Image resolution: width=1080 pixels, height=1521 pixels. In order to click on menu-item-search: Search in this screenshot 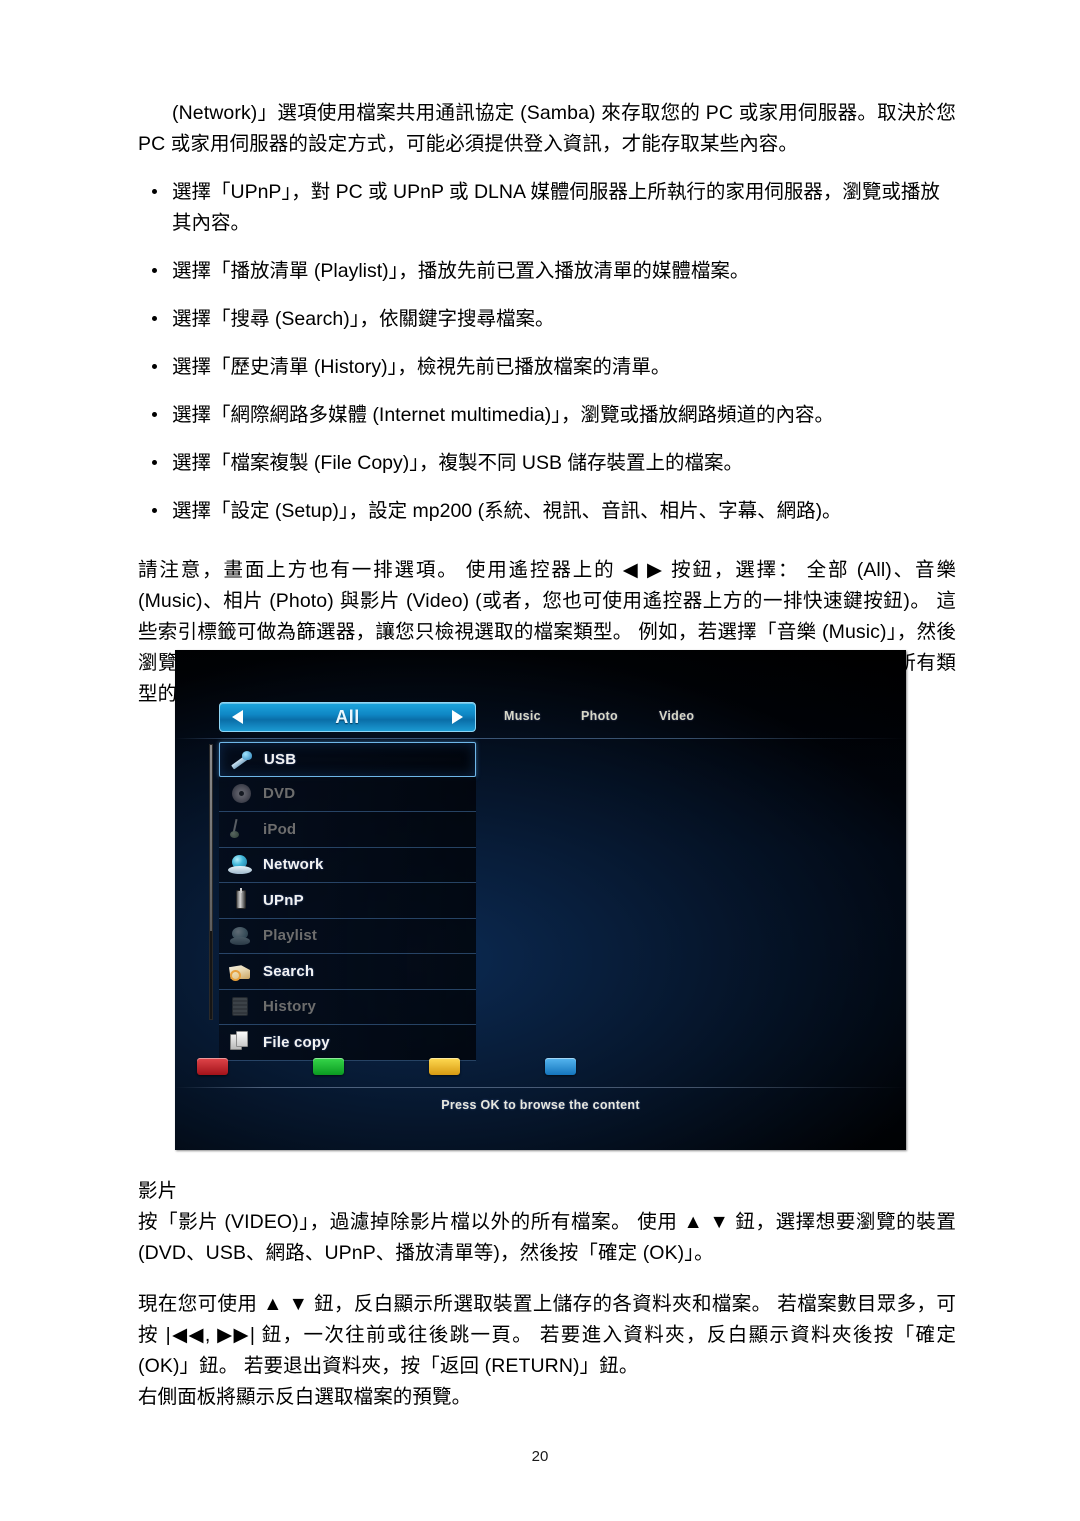, I will do `click(347, 972)`.